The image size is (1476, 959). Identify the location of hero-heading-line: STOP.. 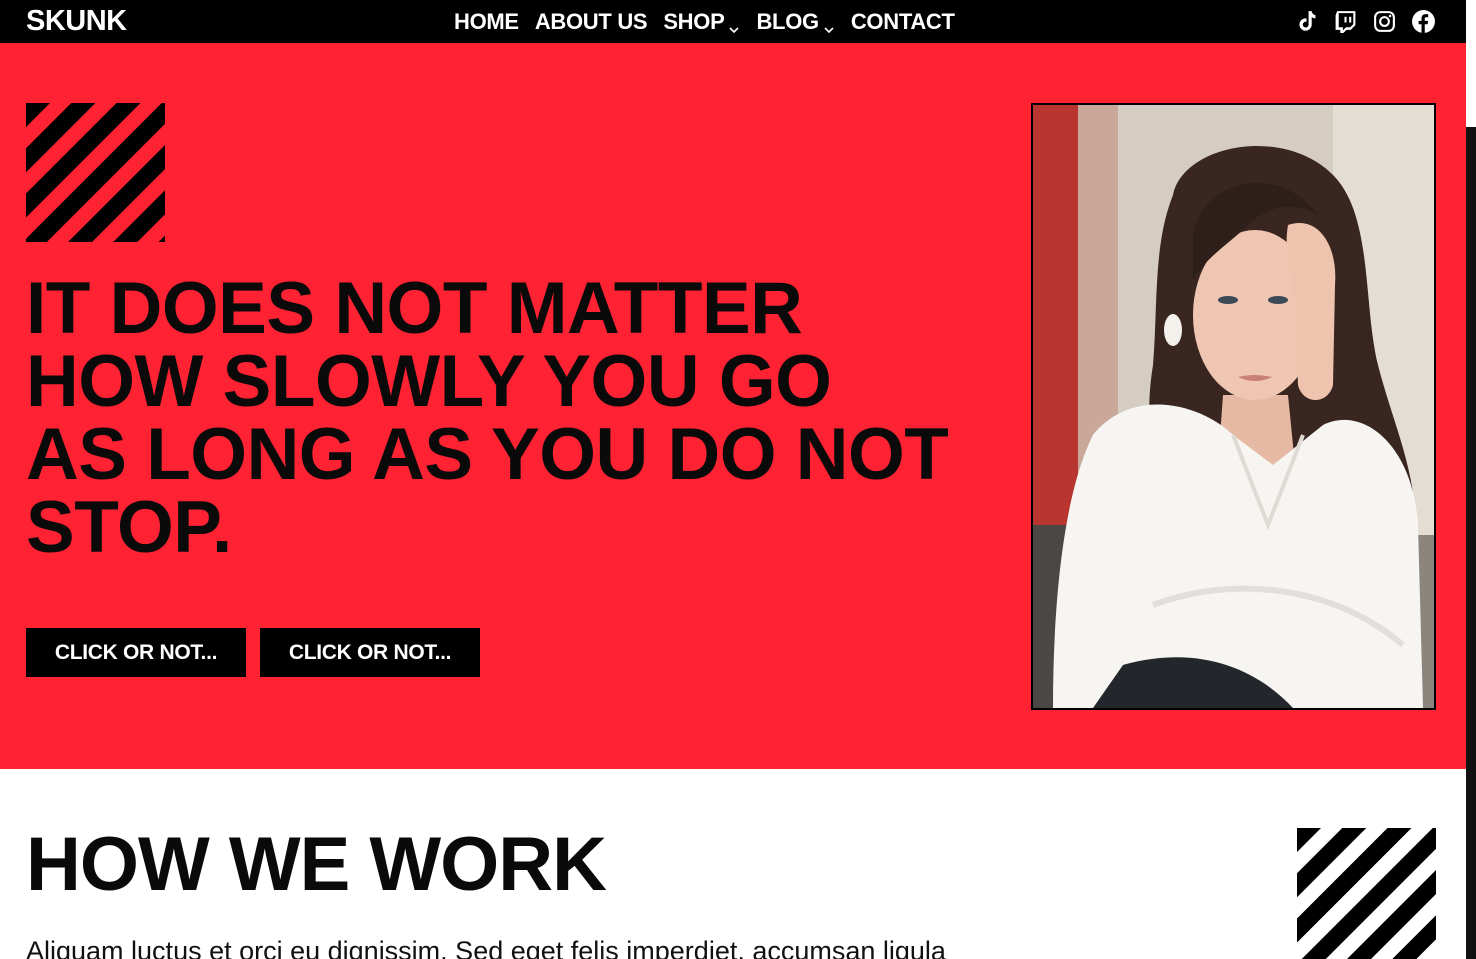
(129, 527).